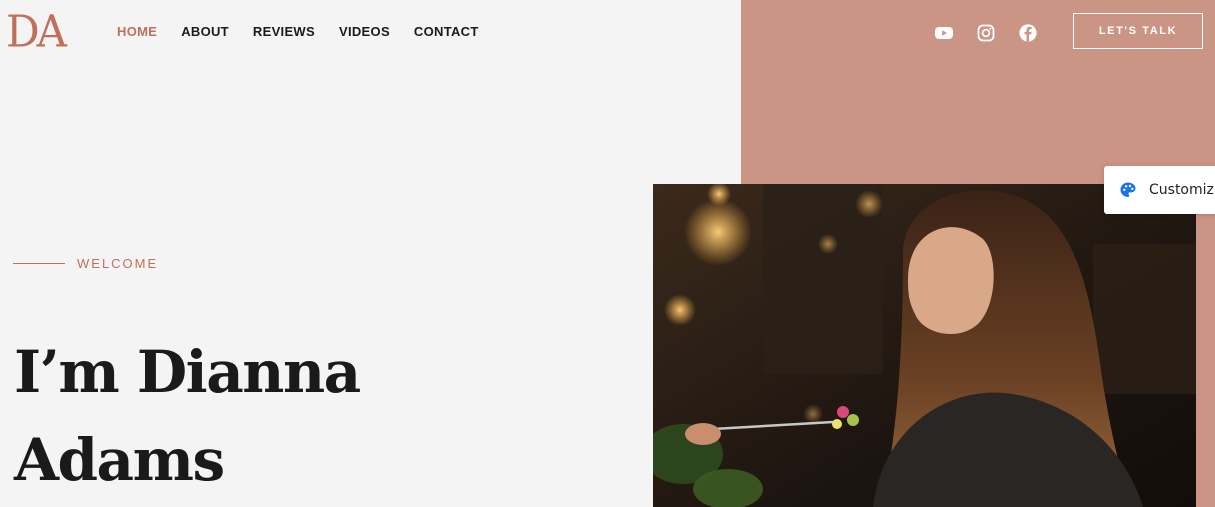 This screenshot has width=1215, height=507. What do you see at coordinates (119, 460) in the screenshot?
I see `headline-line-2: Adams` at bounding box center [119, 460].